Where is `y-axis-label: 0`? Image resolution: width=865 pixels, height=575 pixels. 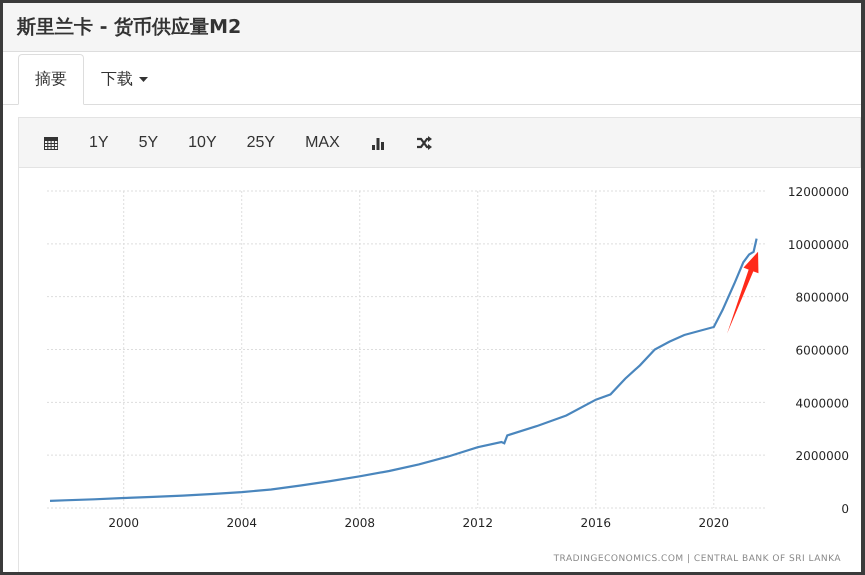
y-axis-label: 0 is located at coordinates (845, 509).